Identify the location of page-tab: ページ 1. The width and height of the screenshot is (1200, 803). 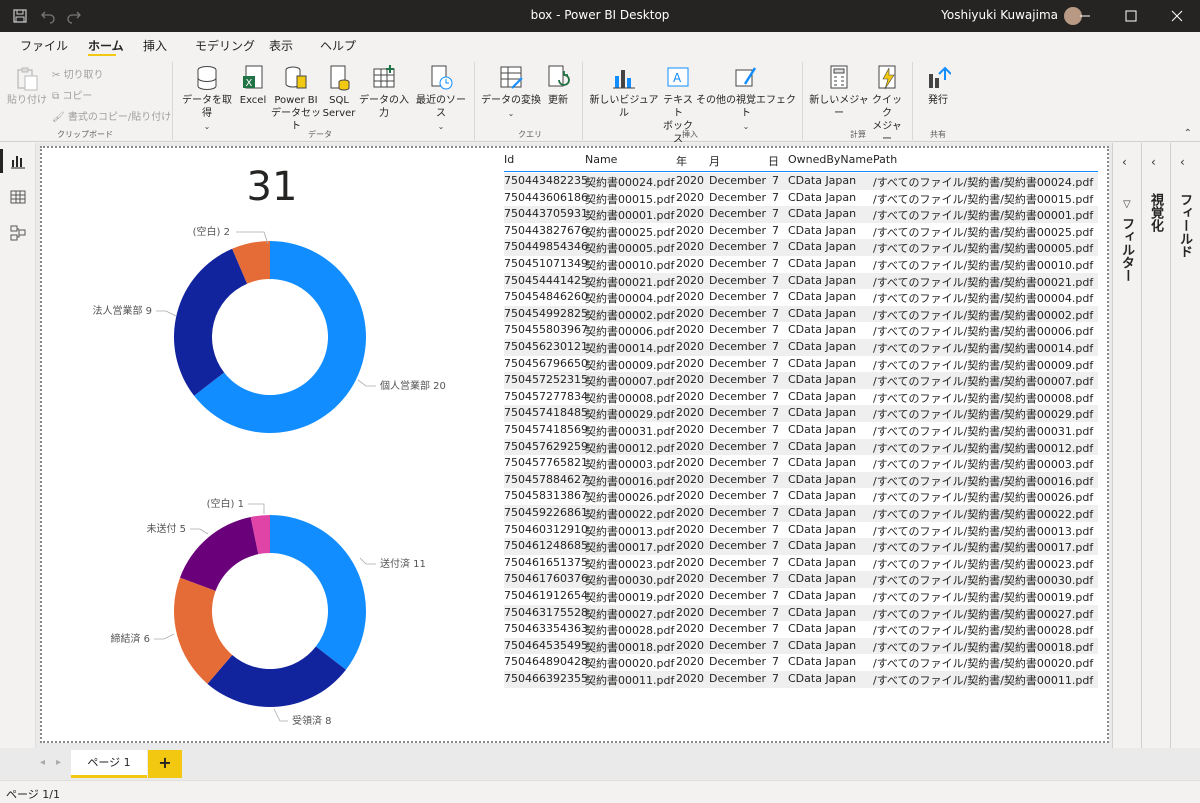
(109, 764).